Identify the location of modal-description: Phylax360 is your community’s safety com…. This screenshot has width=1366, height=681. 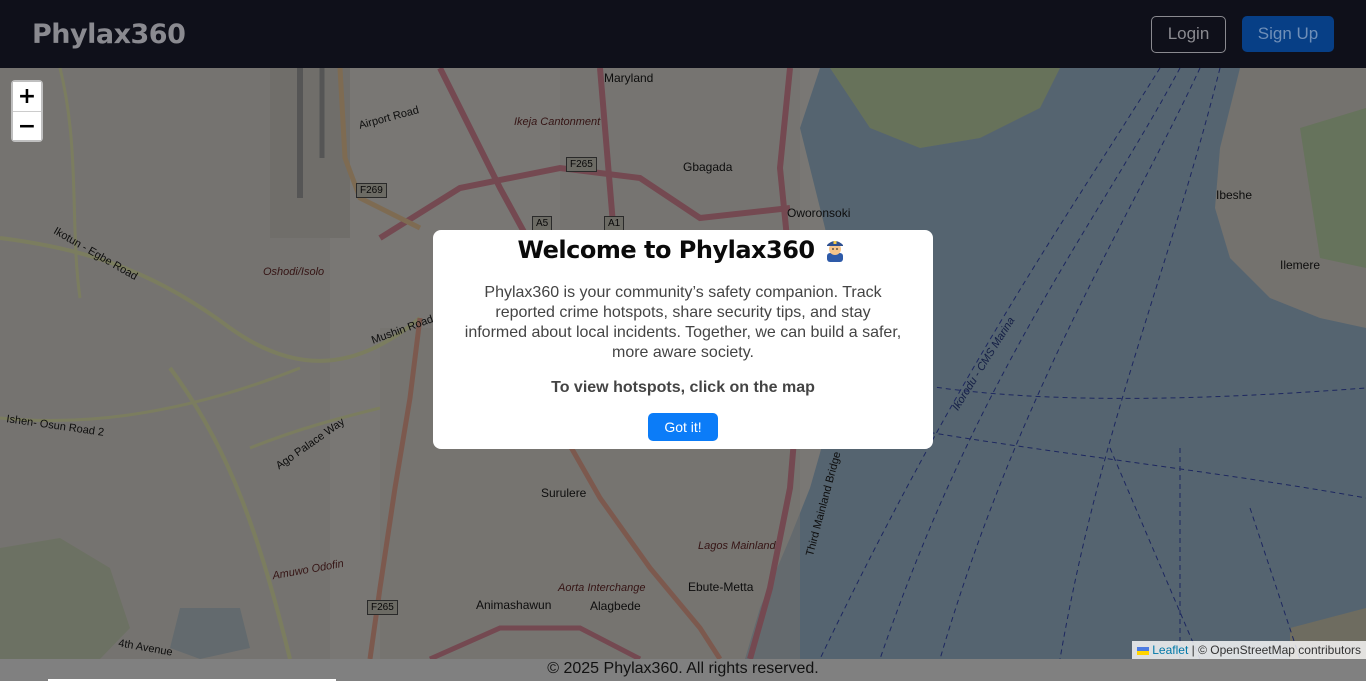
(683, 322).